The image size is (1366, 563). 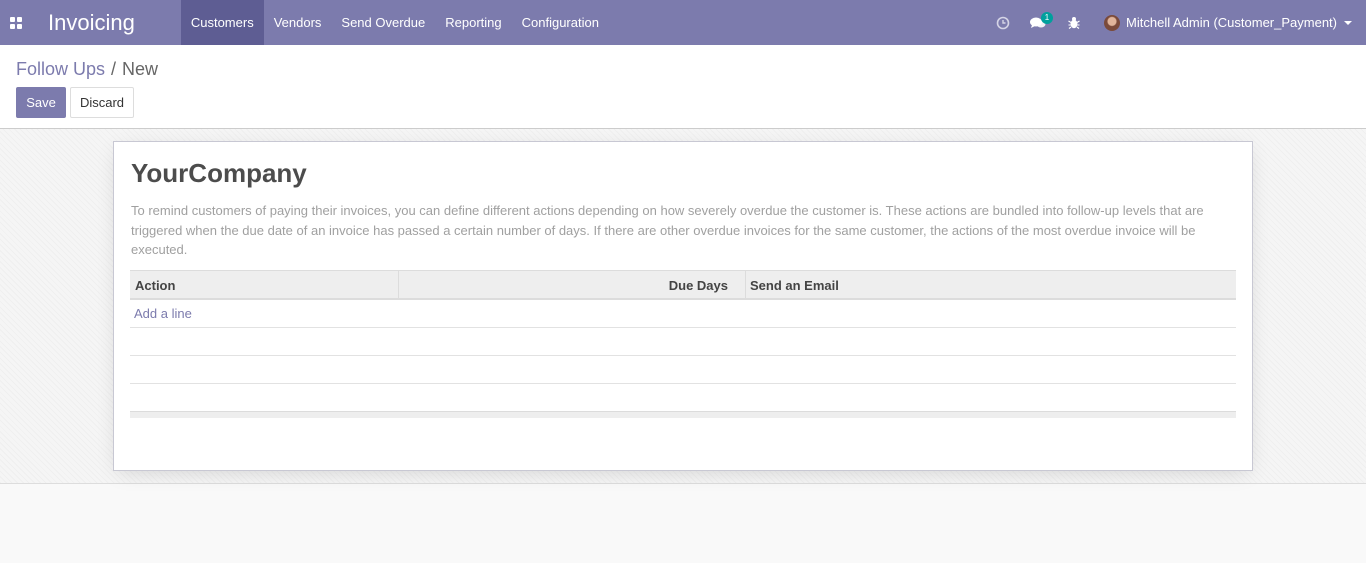 I want to click on table-footer, so click(x=683, y=414).